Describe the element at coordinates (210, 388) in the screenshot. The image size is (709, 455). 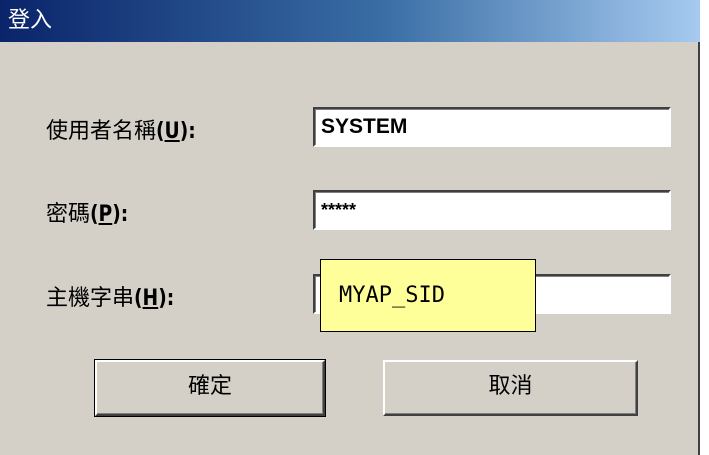
I see `ok-button: 確定` at that location.